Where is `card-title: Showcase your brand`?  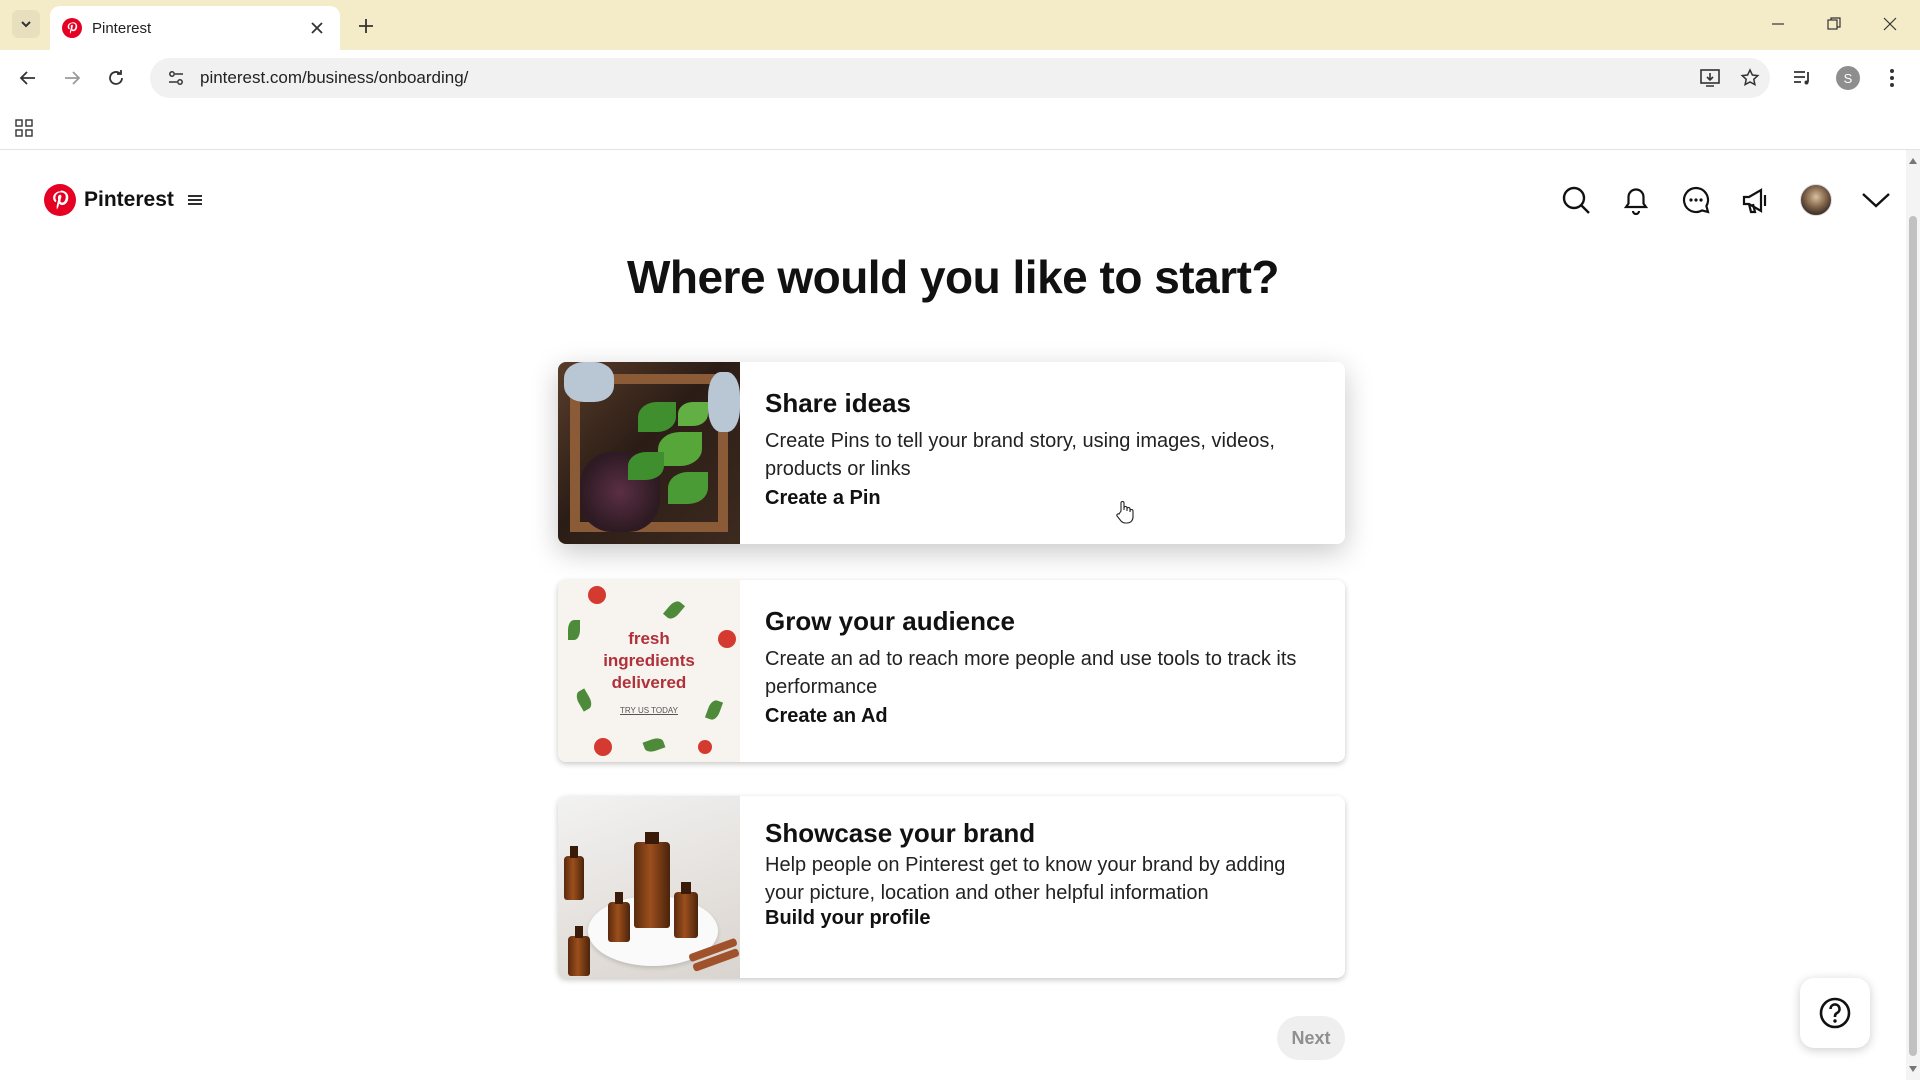
card-title: Showcase your brand is located at coordinates (900, 833).